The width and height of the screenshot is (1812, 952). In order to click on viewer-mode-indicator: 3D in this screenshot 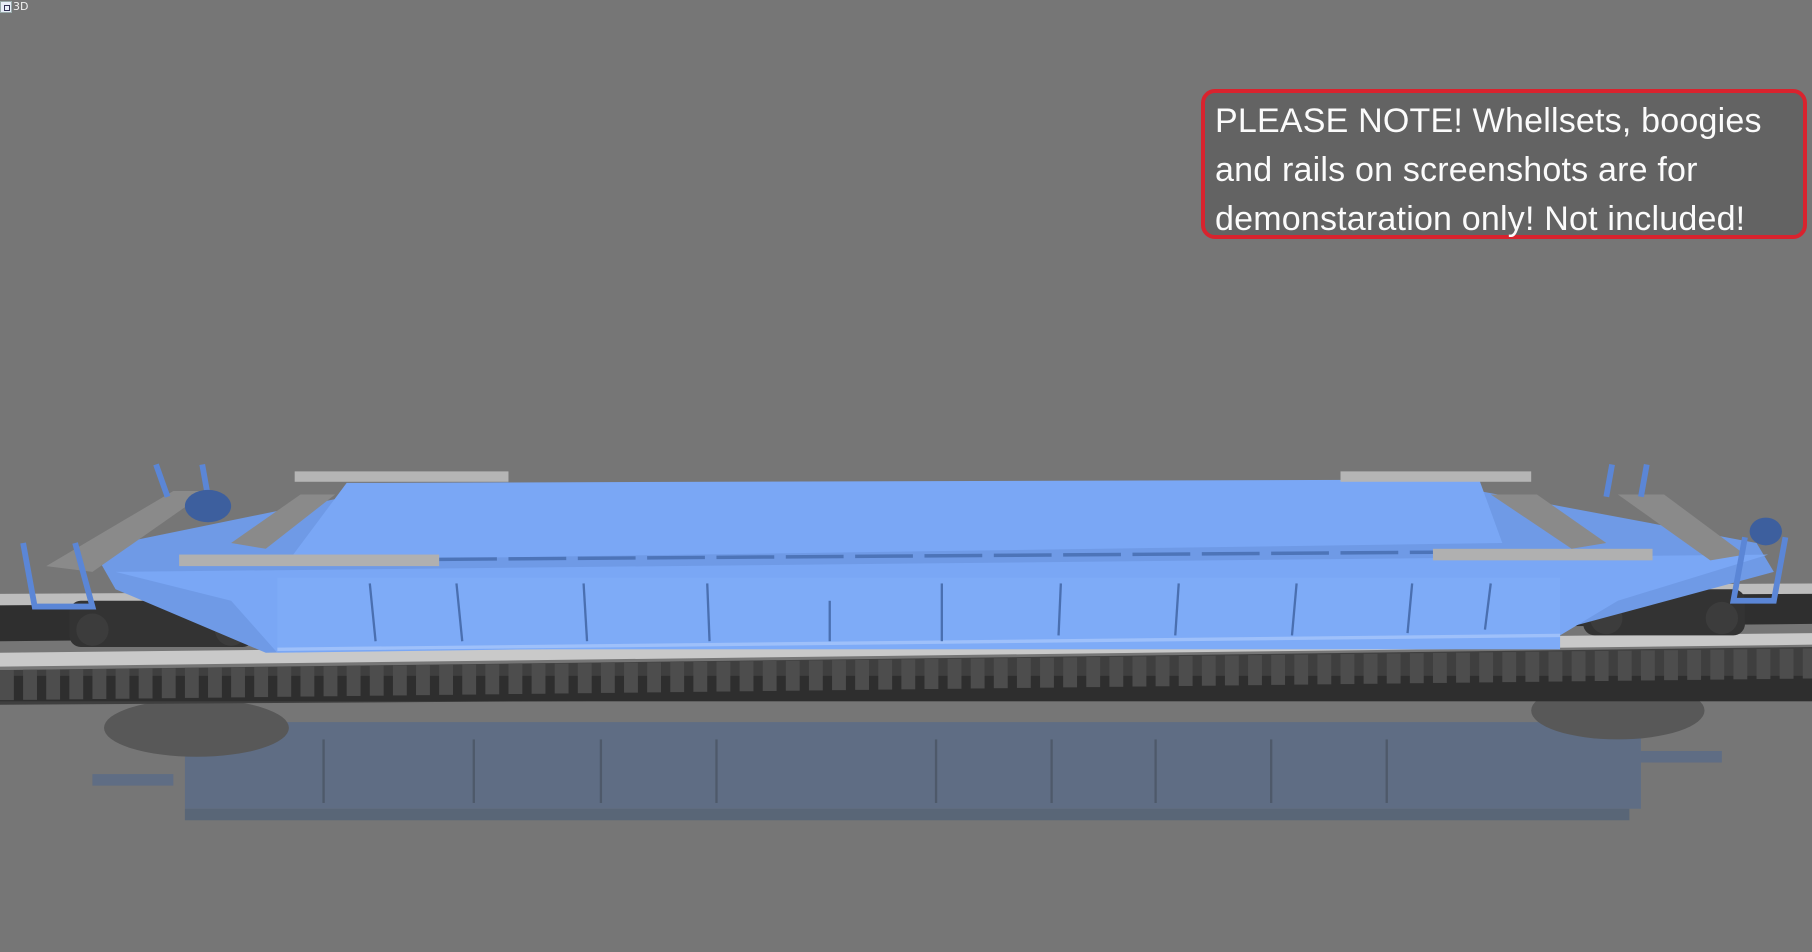, I will do `click(14, 7)`.